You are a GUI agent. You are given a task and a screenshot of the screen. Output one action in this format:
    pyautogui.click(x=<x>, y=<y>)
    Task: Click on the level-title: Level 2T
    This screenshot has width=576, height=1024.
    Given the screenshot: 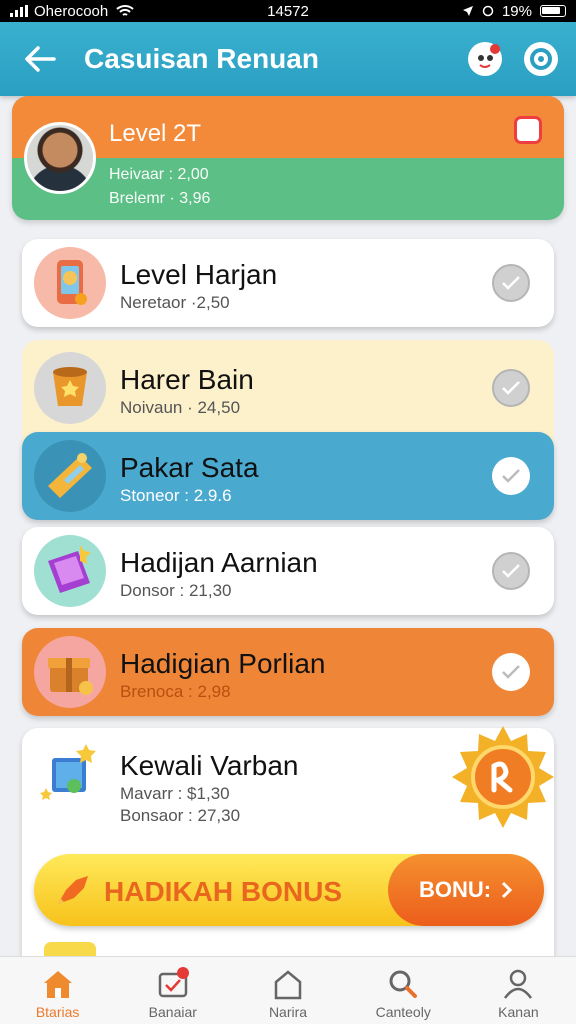 What is the action you would take?
    pyautogui.click(x=155, y=133)
    